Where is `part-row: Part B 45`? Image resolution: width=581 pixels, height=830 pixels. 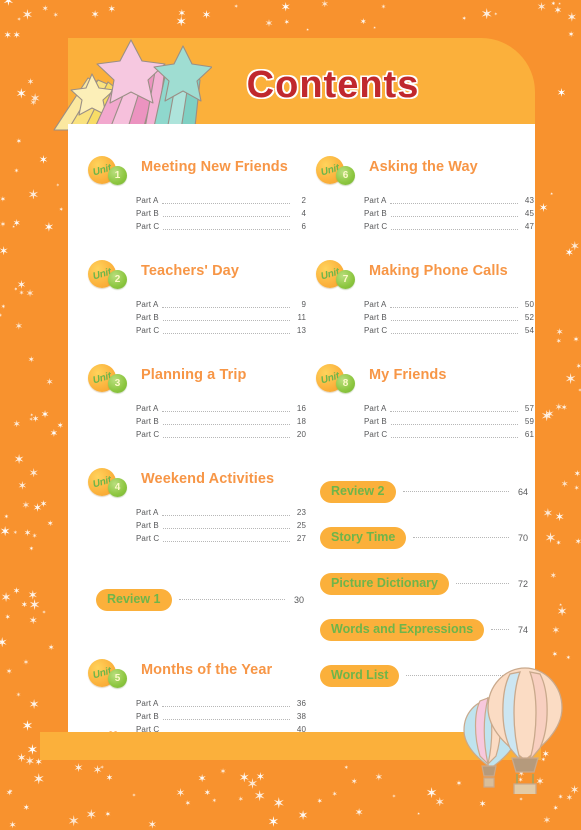 part-row: Part B 45 is located at coordinates (449, 213).